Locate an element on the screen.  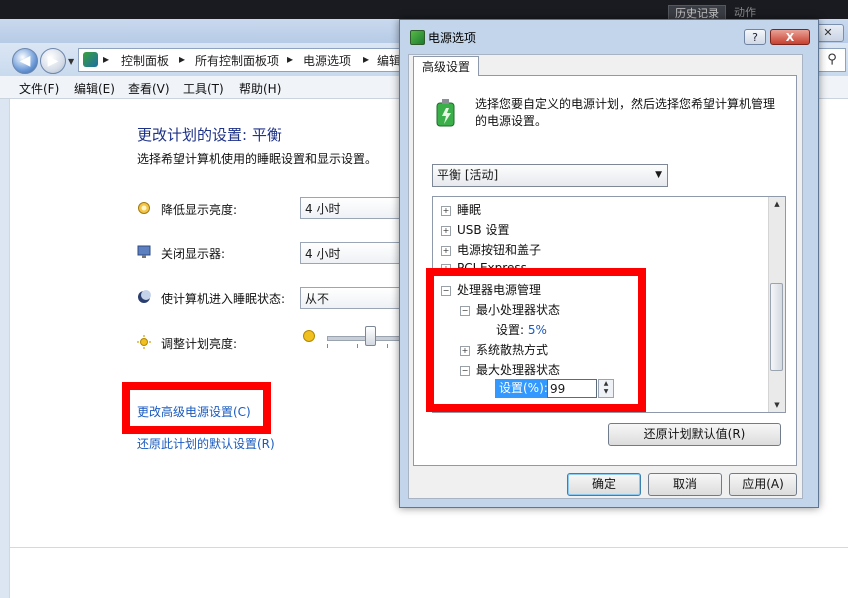
breadcrumb-power-options: 电源选项 is located at coordinates (327, 60).